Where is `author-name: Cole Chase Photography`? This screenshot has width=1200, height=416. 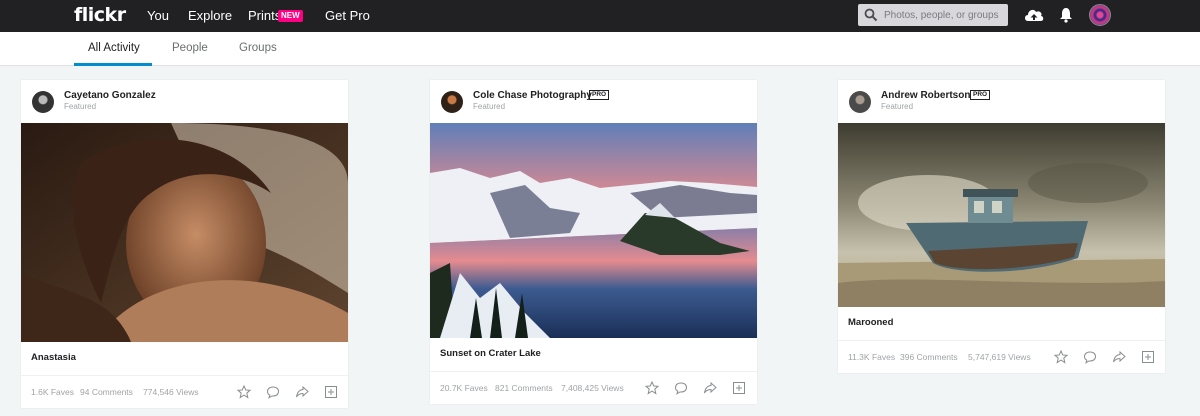 author-name: Cole Chase Photography is located at coordinates (532, 95).